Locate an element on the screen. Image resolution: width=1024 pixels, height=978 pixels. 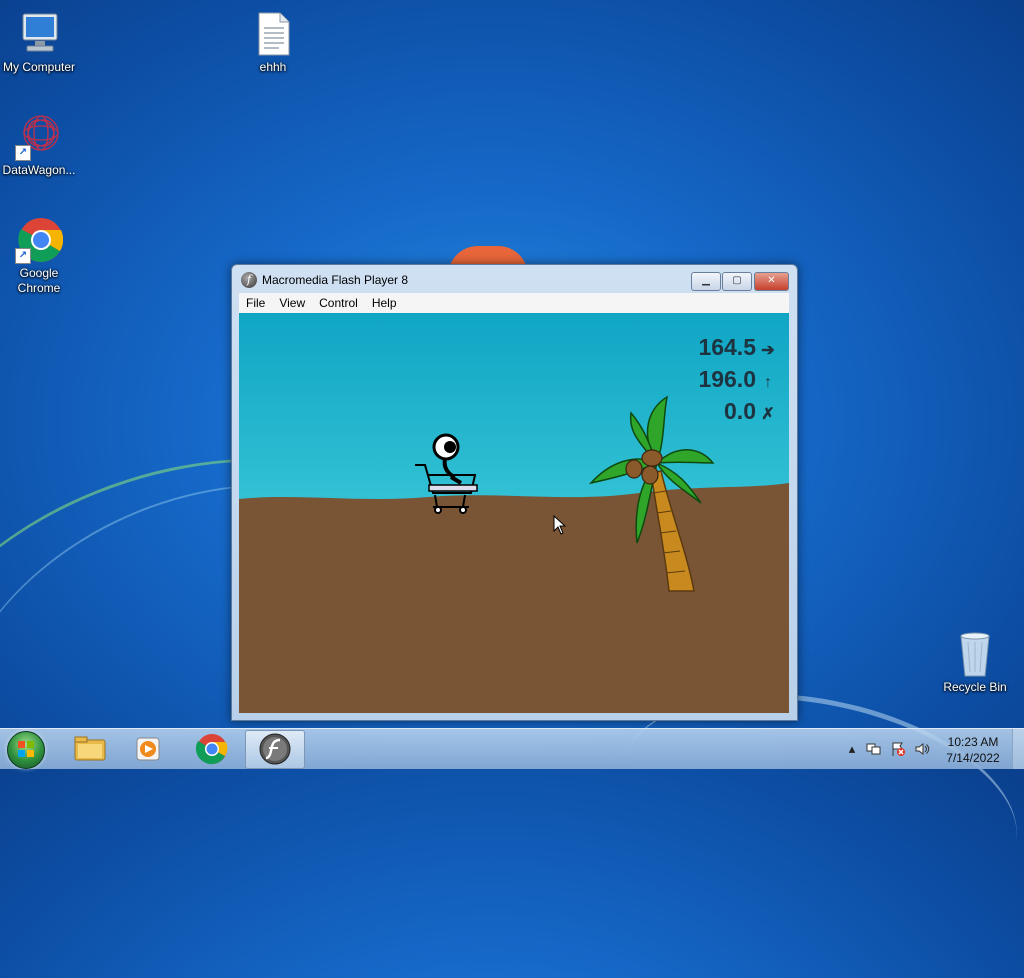
window-titlebar: f Macromedia Flash Player 8 ▁ ▢ ✕ is located at coordinates (514, 280).